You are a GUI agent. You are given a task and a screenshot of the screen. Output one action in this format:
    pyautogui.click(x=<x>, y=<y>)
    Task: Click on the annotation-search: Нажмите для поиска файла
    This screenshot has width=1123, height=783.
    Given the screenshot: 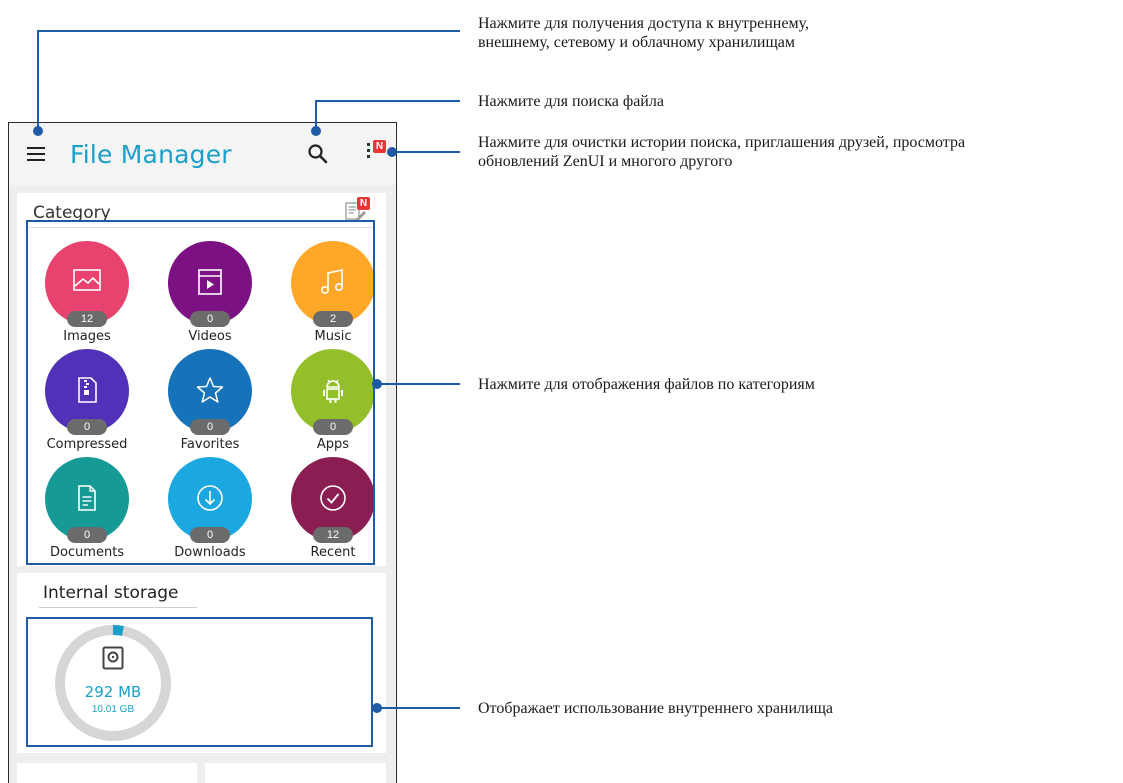 What is the action you would take?
    pyautogui.click(x=571, y=101)
    